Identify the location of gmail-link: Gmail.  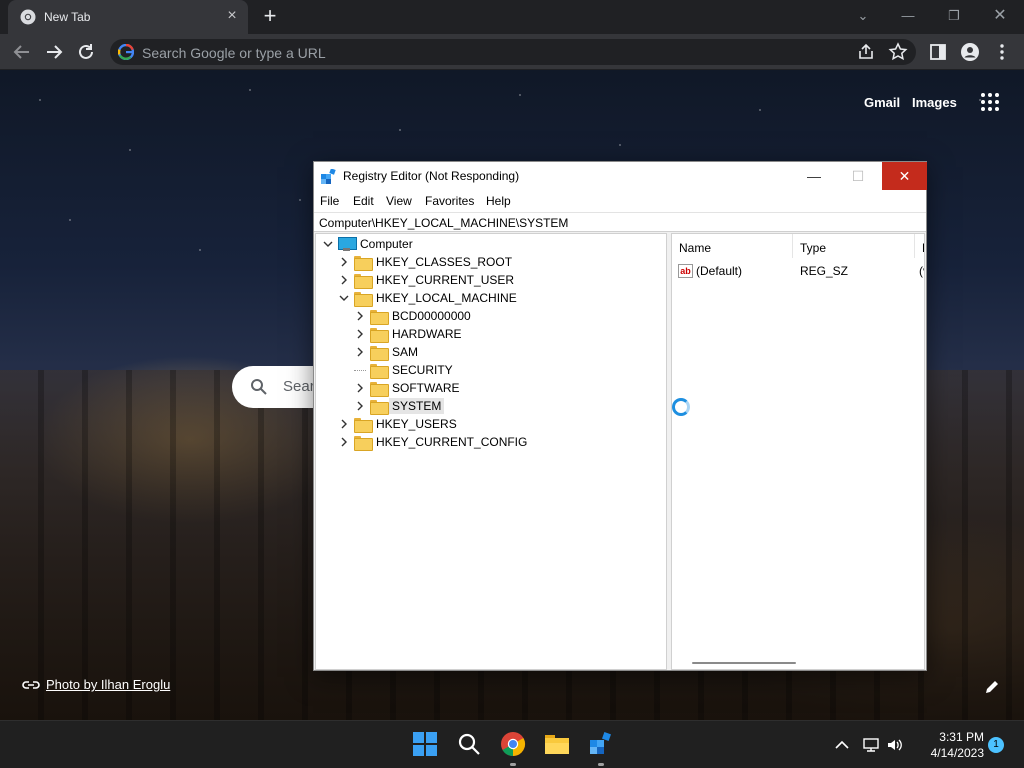
(882, 102).